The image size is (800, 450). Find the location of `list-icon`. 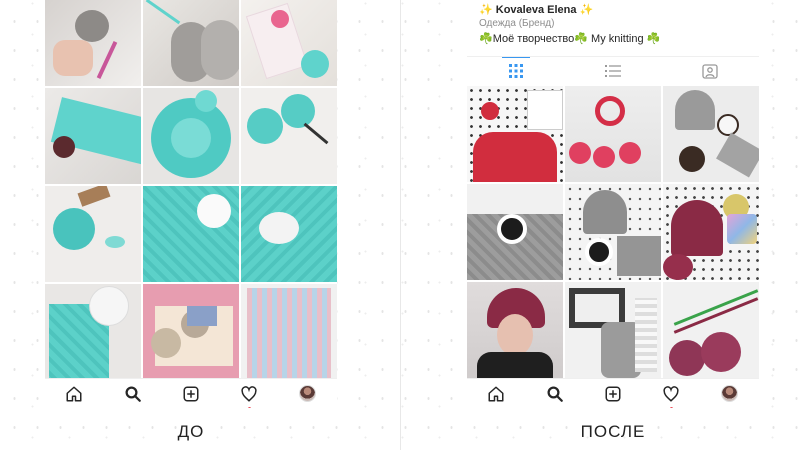

list-icon is located at coordinates (613, 71).